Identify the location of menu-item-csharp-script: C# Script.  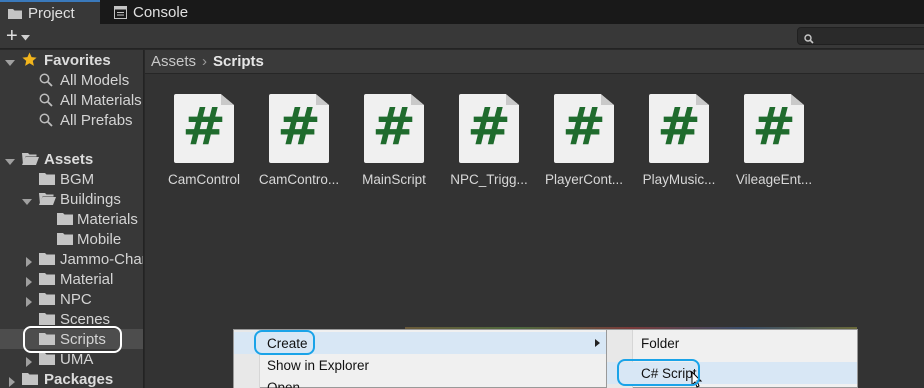
(732, 373).